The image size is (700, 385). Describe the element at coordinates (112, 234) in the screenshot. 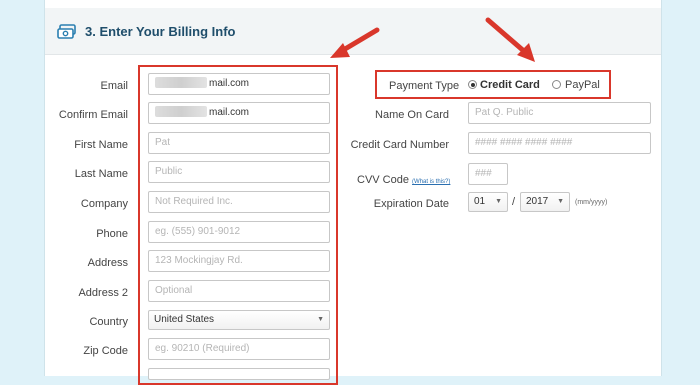

I see `phone-label: Phone` at that location.